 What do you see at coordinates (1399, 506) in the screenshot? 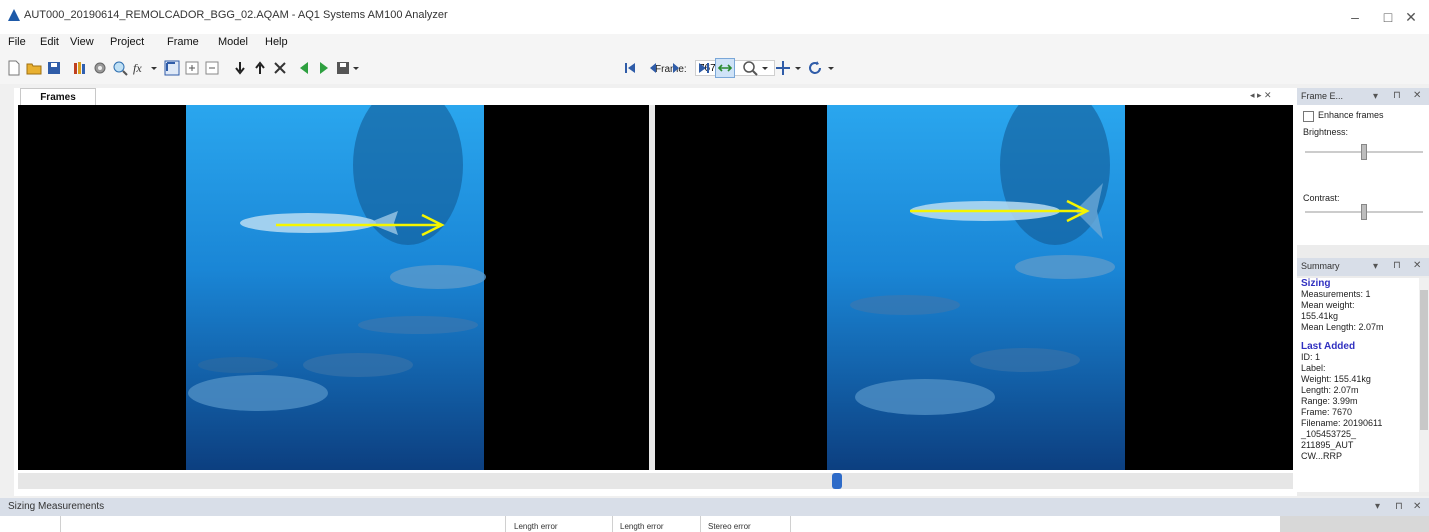
I see `sizing-measurements-pin-icon: ⊓` at bounding box center [1399, 506].